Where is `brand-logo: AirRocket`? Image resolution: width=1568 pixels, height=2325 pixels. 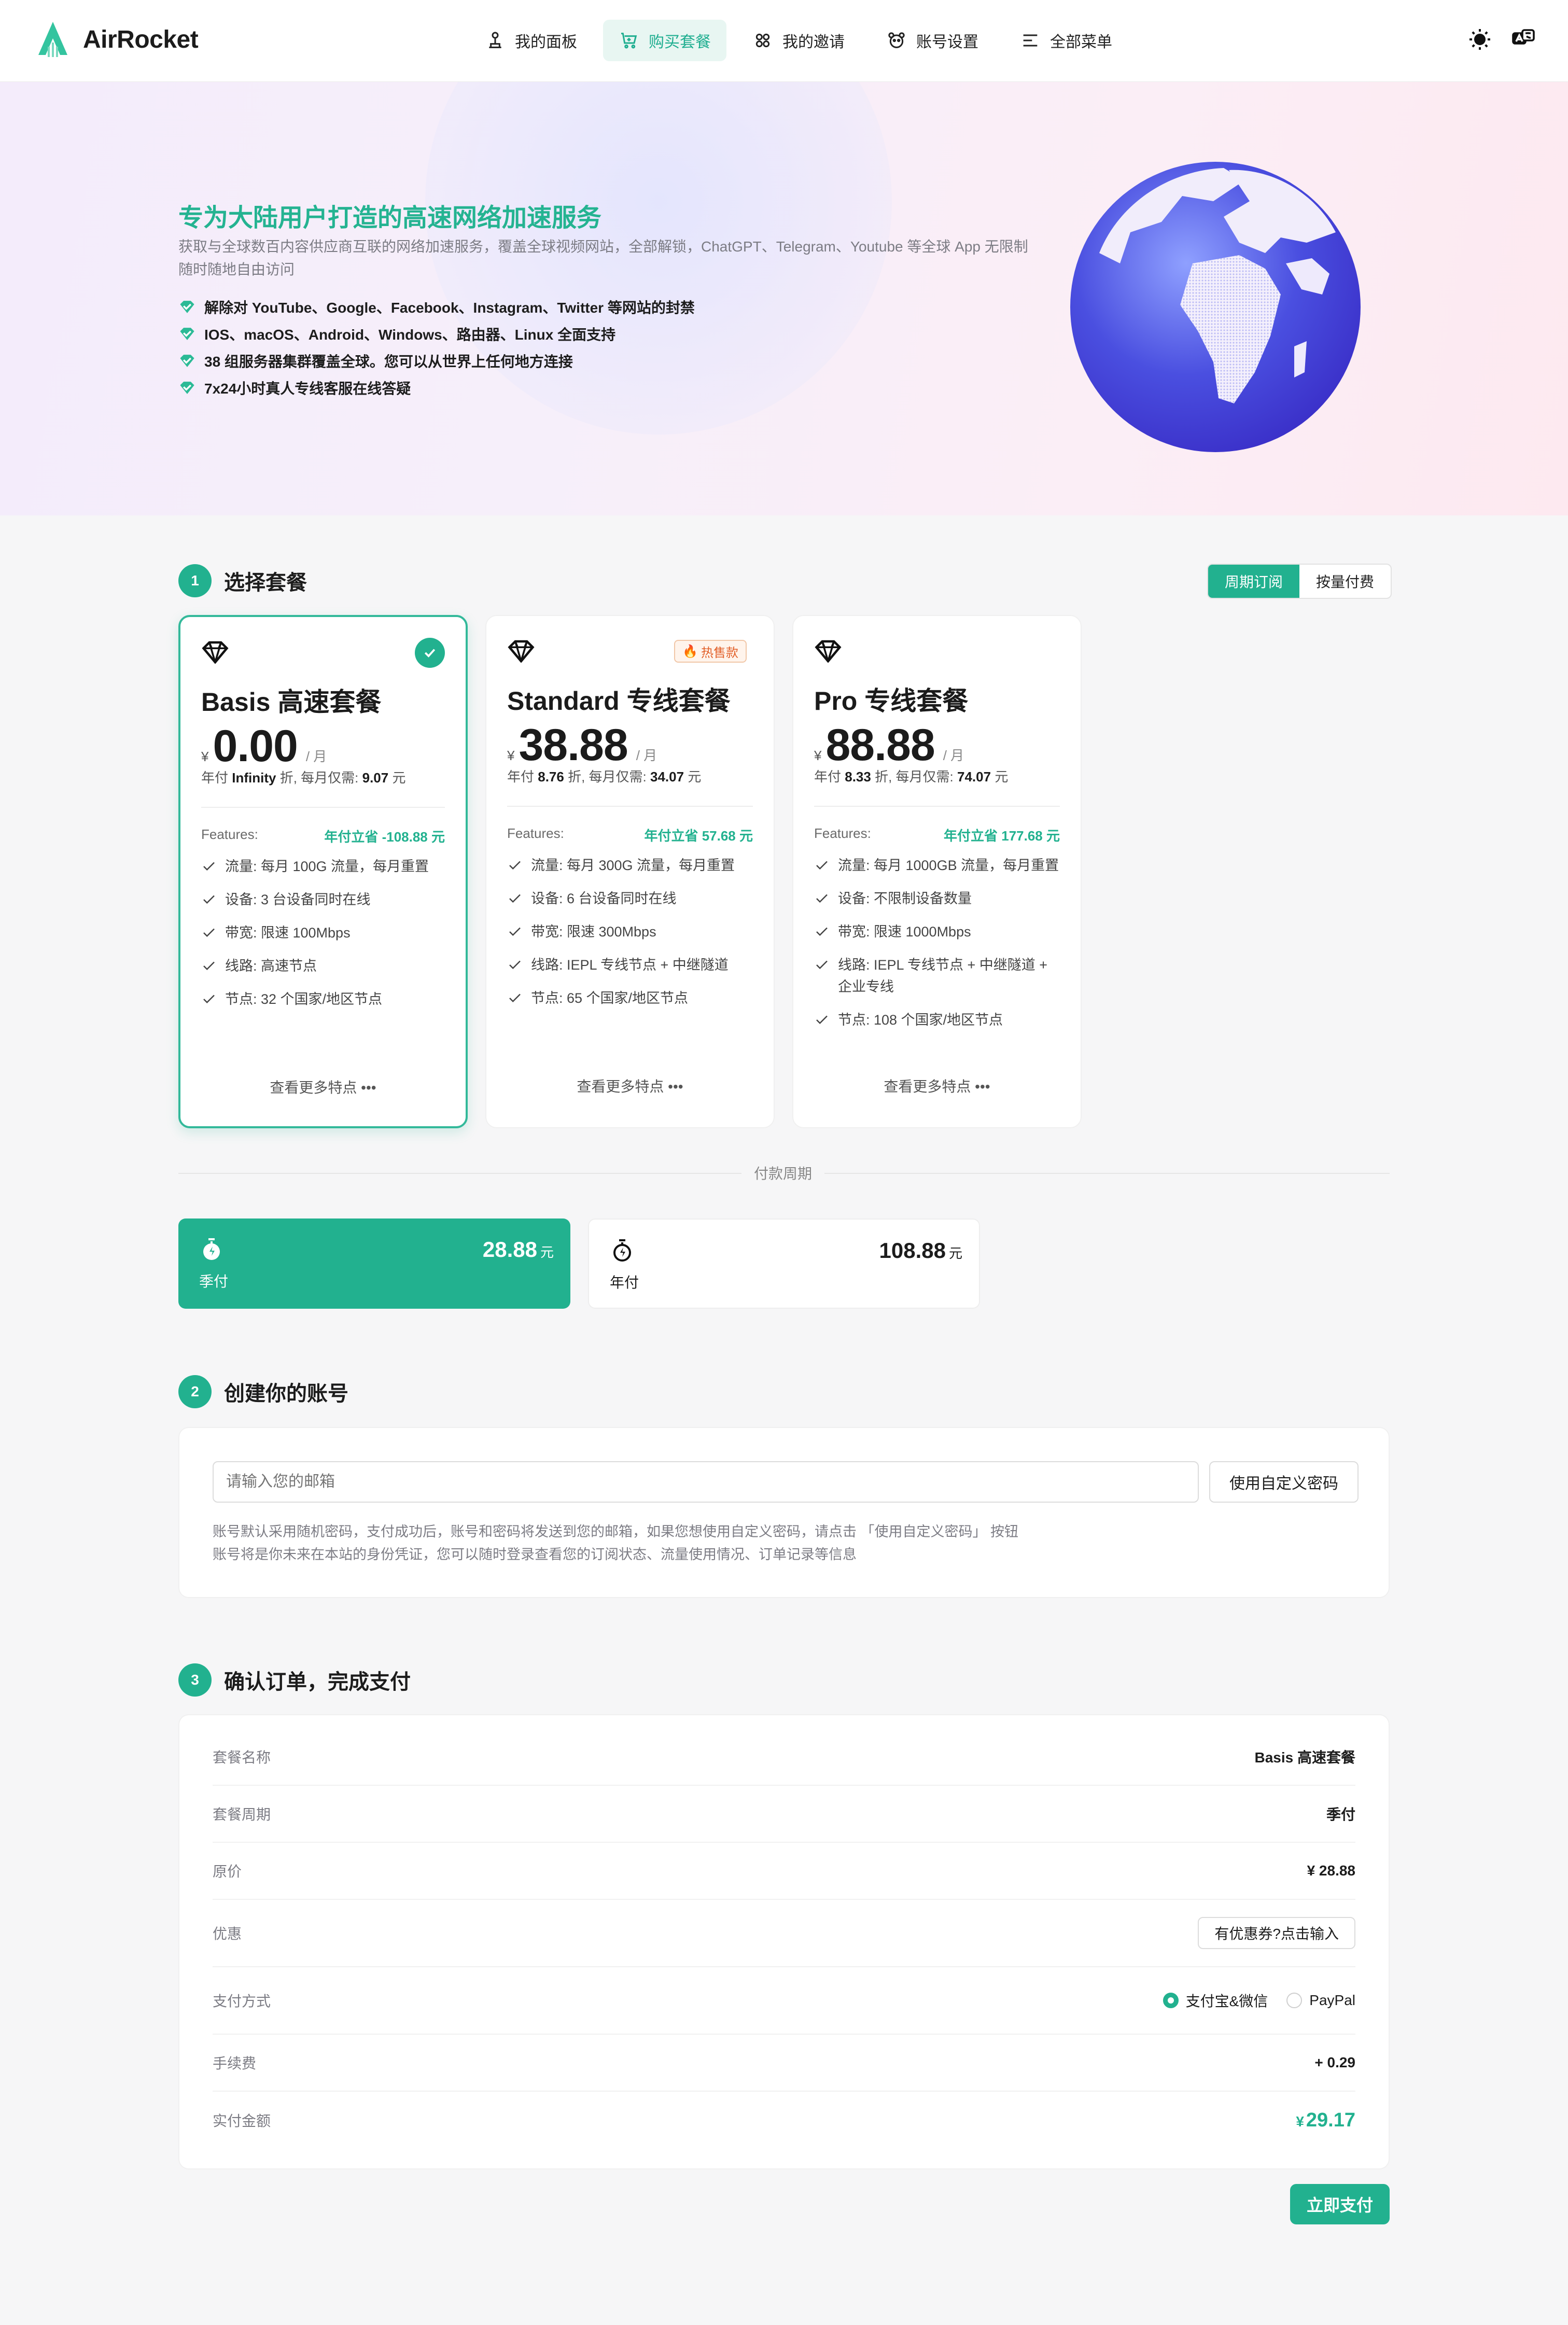
brand-logo: AirRocket is located at coordinates (116, 40).